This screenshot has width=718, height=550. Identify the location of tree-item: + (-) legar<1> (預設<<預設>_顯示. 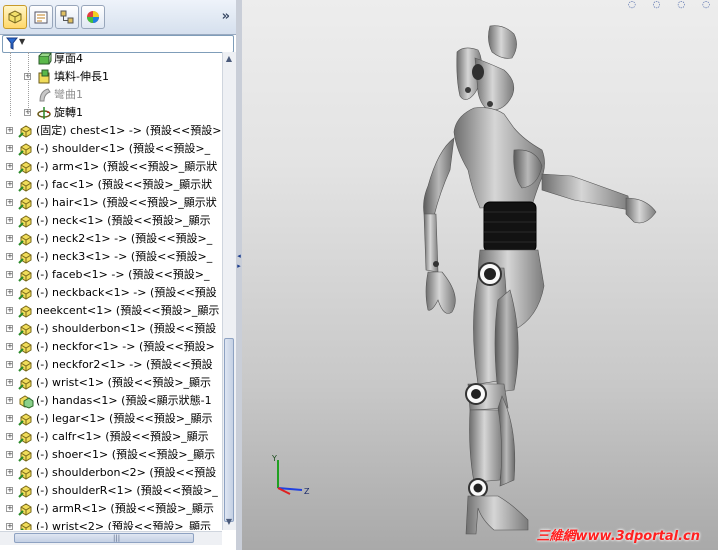
(111, 419).